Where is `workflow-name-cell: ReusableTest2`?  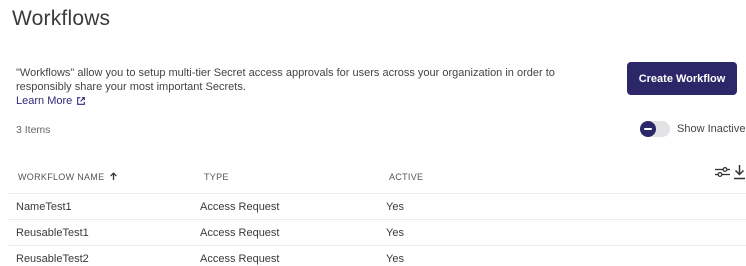 workflow-name-cell: ReusableTest2 is located at coordinates (52, 256).